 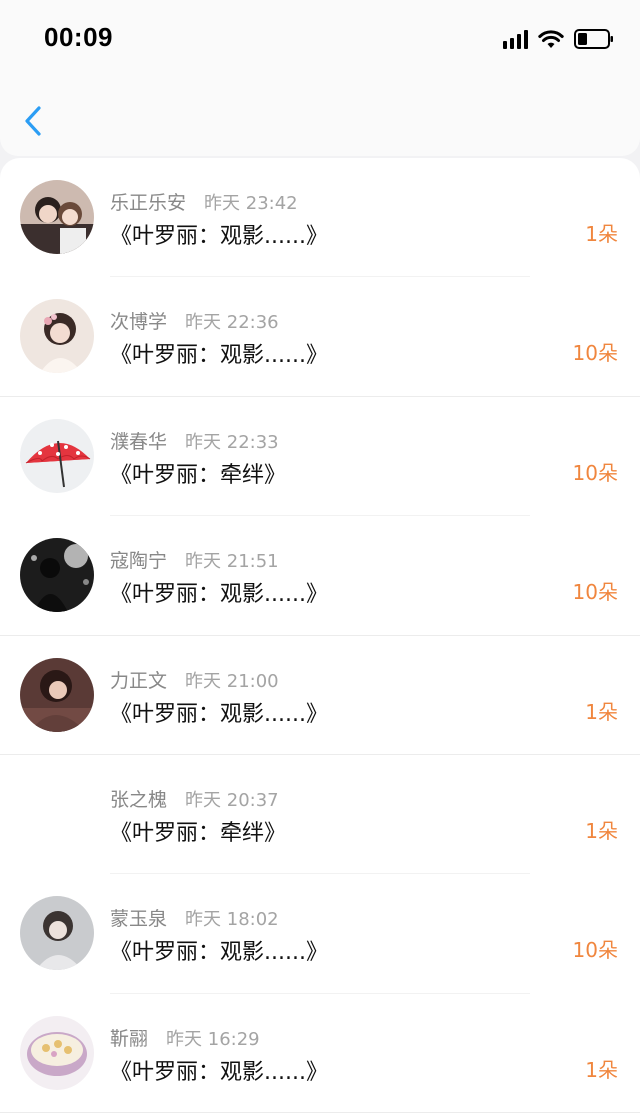 I want to click on chevron-left-icon, so click(x=33, y=121).